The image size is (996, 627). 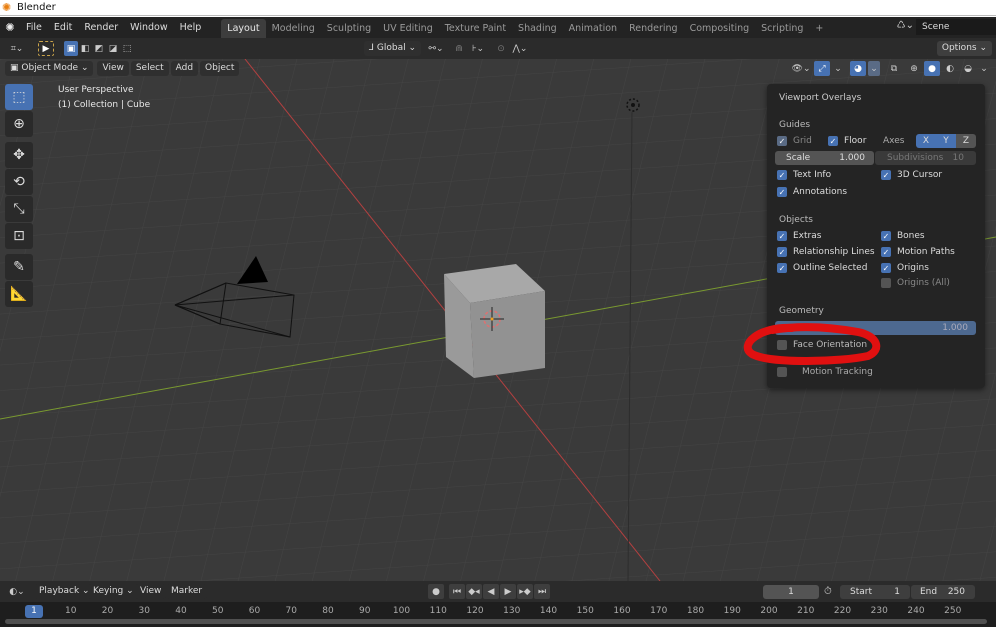 I want to click on menu-help: Help, so click(x=191, y=27).